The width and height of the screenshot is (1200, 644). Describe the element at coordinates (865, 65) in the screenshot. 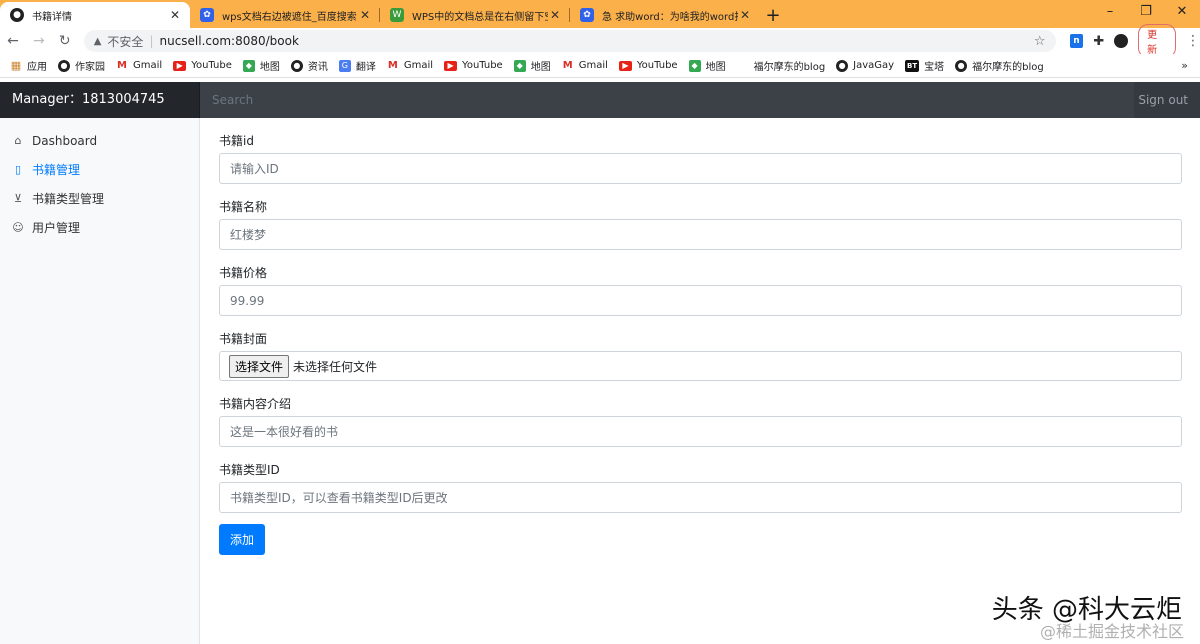

I see `bookmark-item: ● JavaGay` at that location.